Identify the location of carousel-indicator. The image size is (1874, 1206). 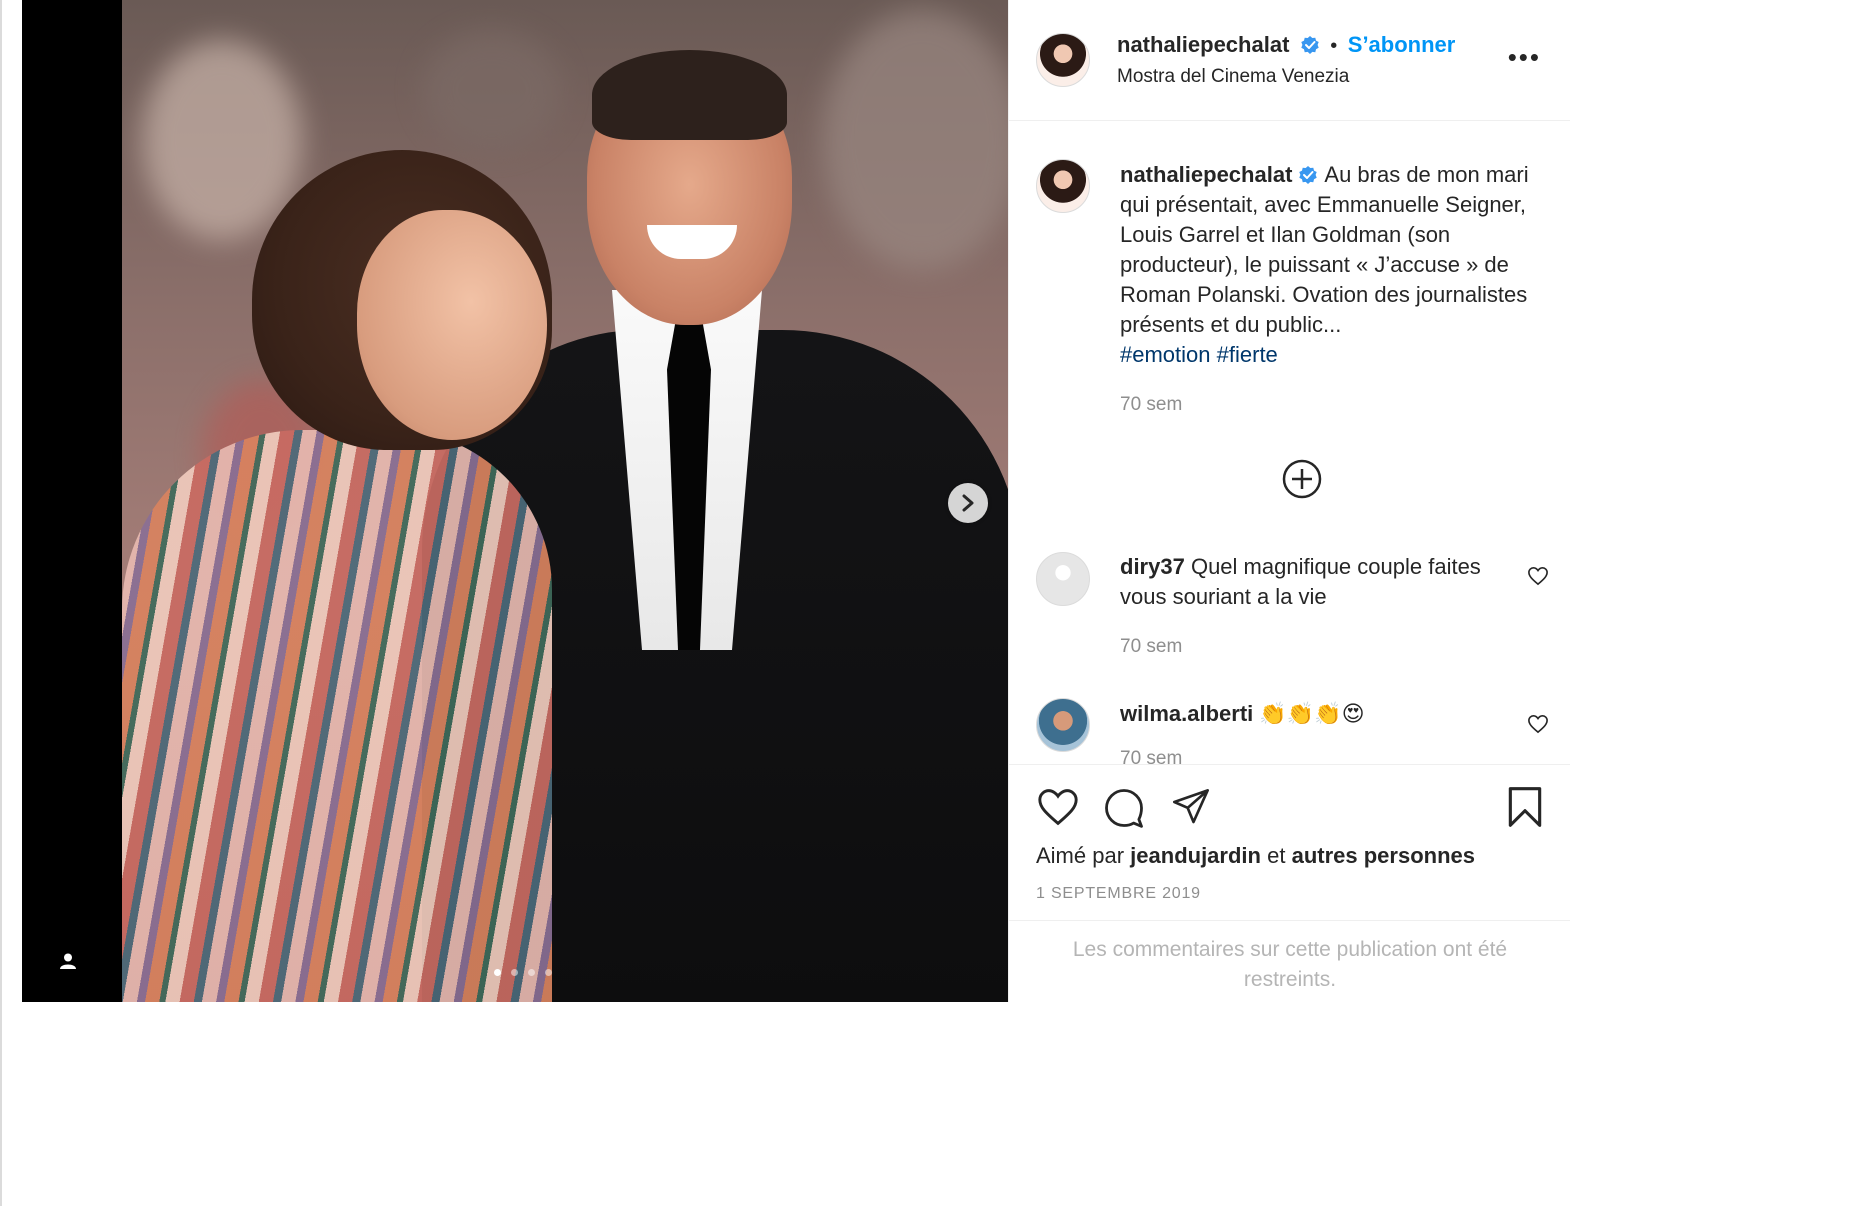
(523, 972).